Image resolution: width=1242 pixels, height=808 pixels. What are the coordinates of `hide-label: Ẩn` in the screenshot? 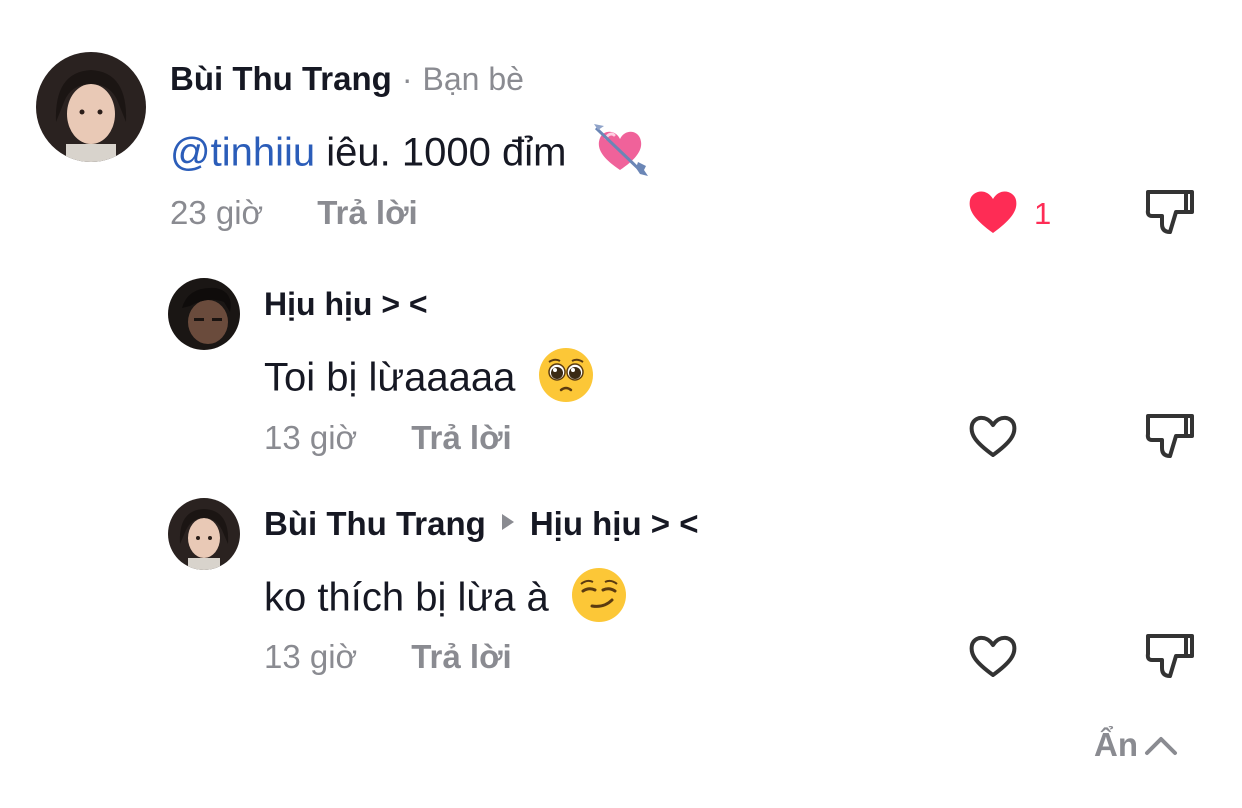 It's located at (1116, 744).